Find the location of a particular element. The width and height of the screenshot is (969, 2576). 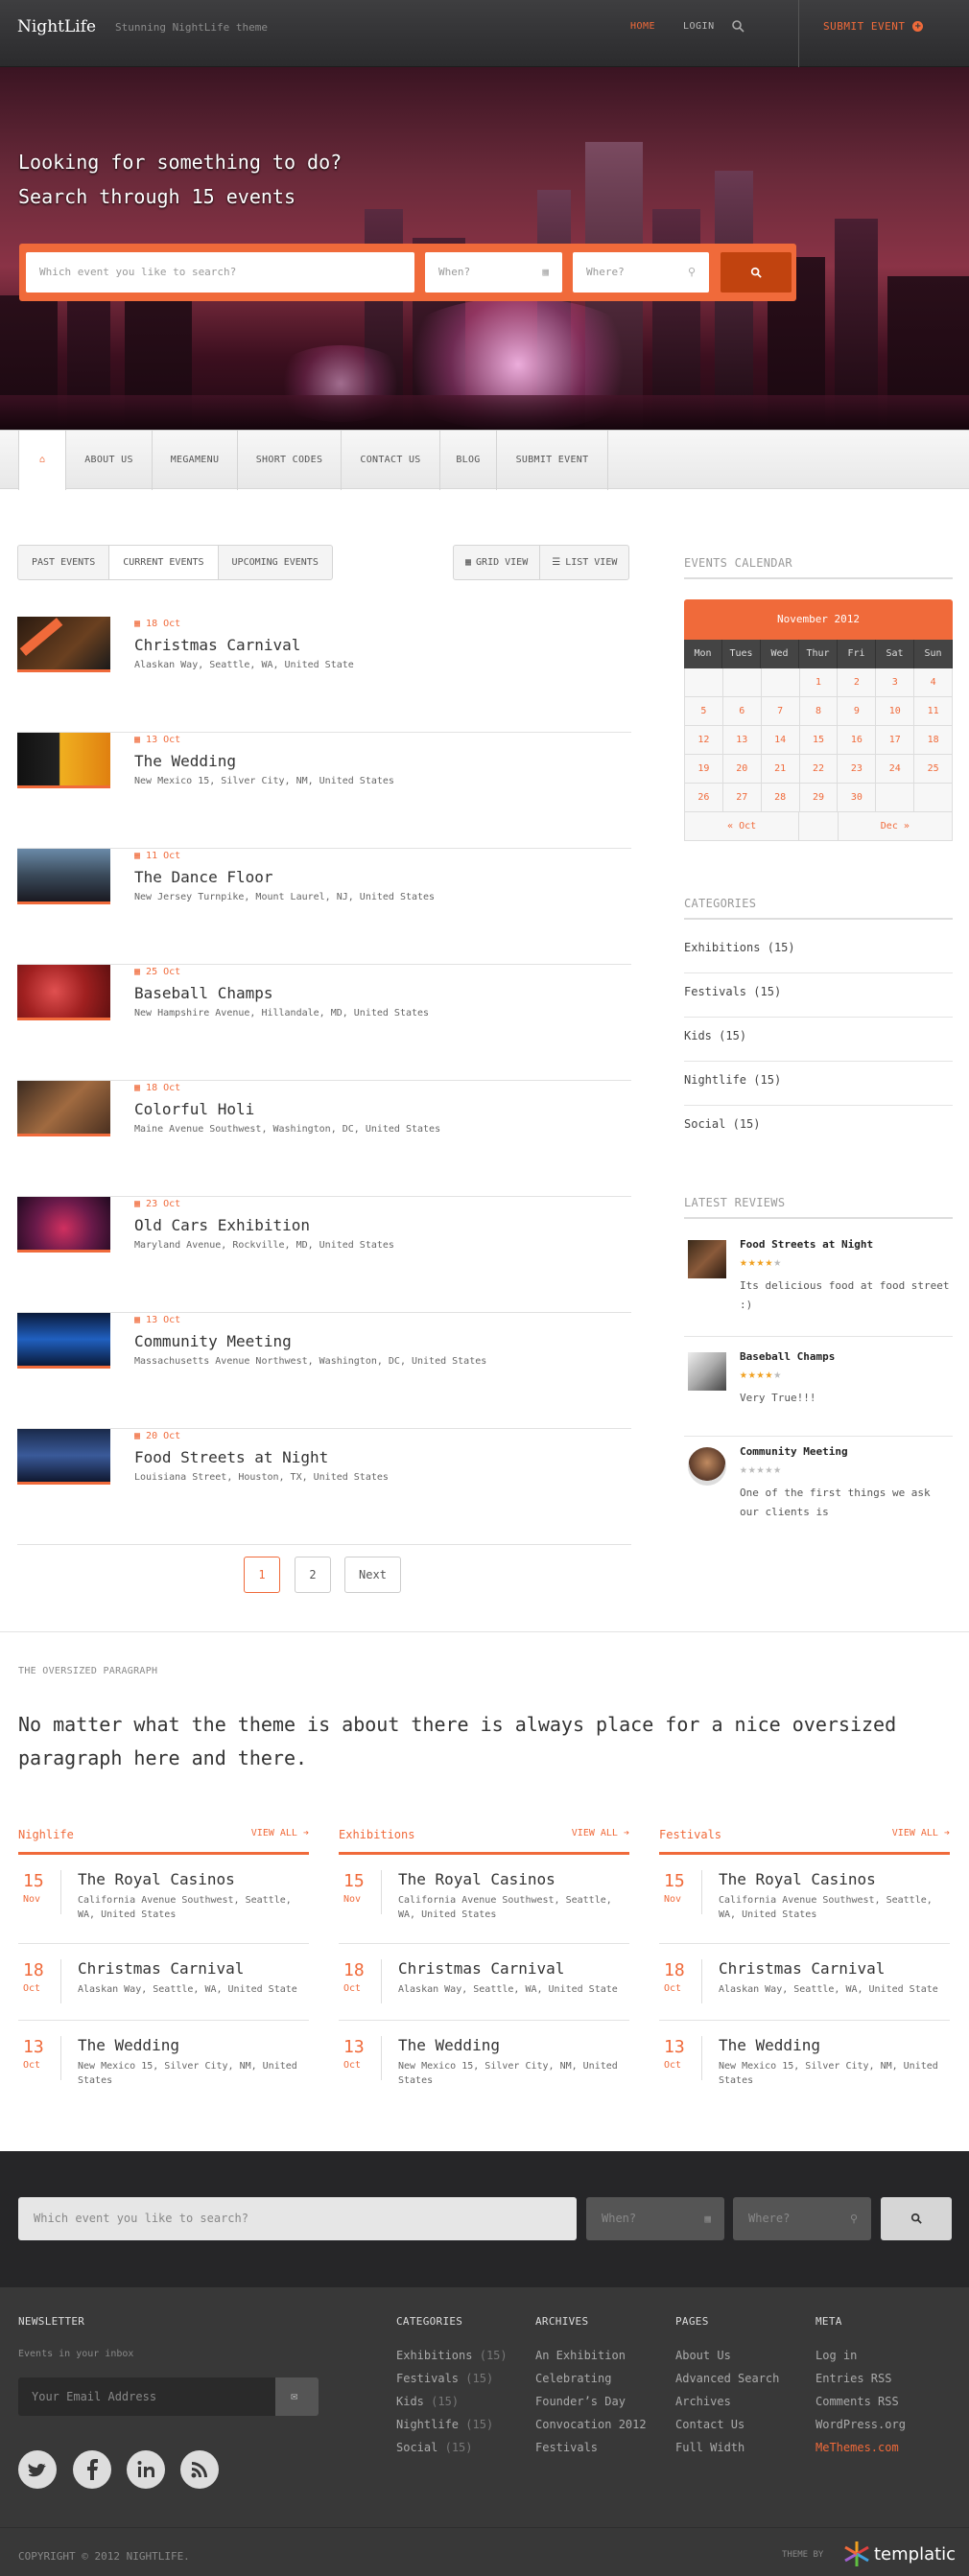

calendar-day: 3 is located at coordinates (895, 682).